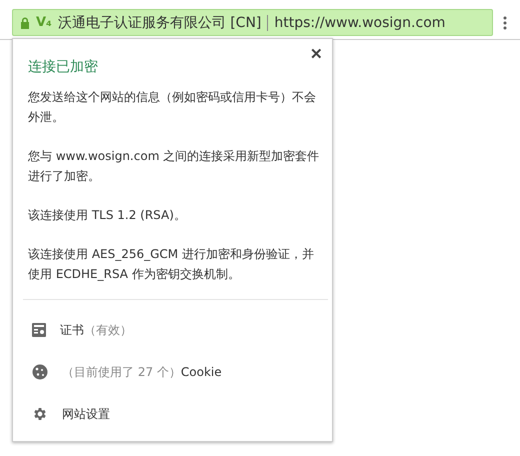 The image size is (520, 456). I want to click on info-paragraph: 您发送给这个网站的信息（例如密码或信用卡号）不会外泄。, so click(172, 107).